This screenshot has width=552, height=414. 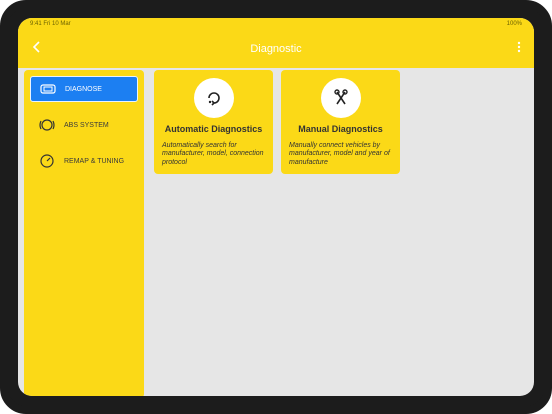 I want to click on app-header: 9:41 Fri 10 Mar 100% Diagnostic, so click(x=276, y=43).